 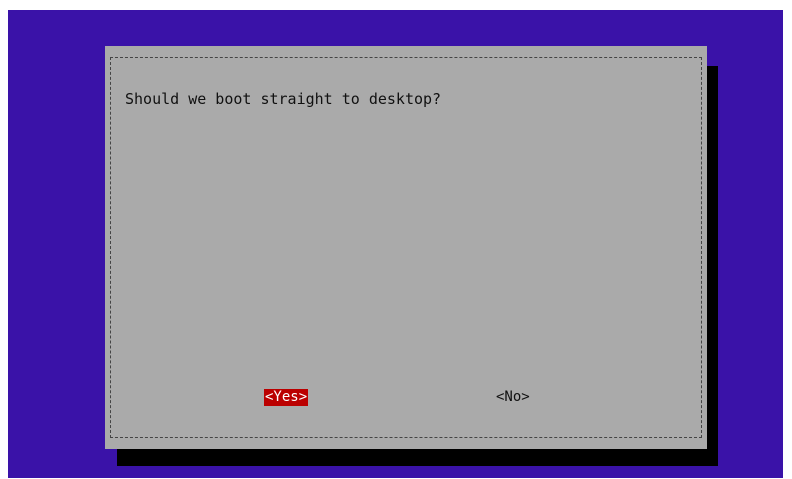 I want to click on yes-button: <Yes>, so click(x=286, y=397).